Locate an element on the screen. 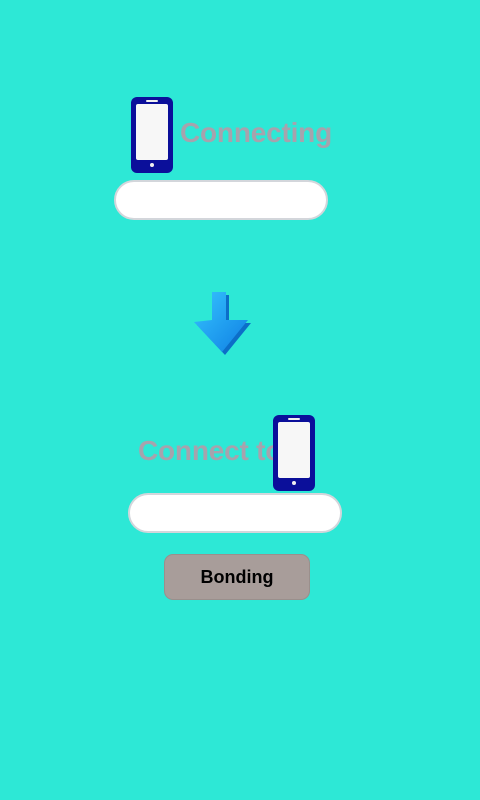  down-arrow-icon is located at coordinates (222, 323).